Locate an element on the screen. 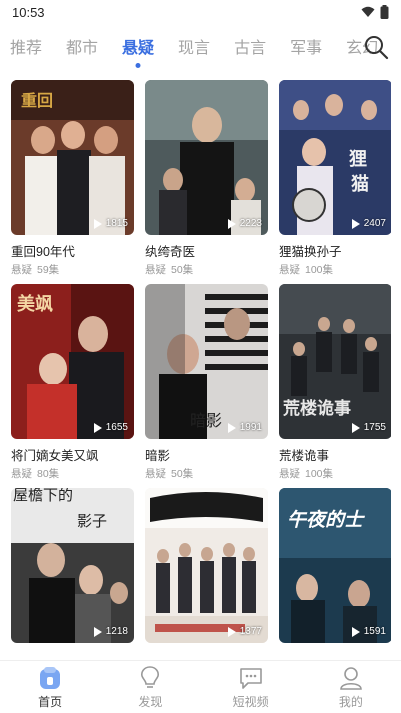  bulb-icon is located at coordinates (150, 676).